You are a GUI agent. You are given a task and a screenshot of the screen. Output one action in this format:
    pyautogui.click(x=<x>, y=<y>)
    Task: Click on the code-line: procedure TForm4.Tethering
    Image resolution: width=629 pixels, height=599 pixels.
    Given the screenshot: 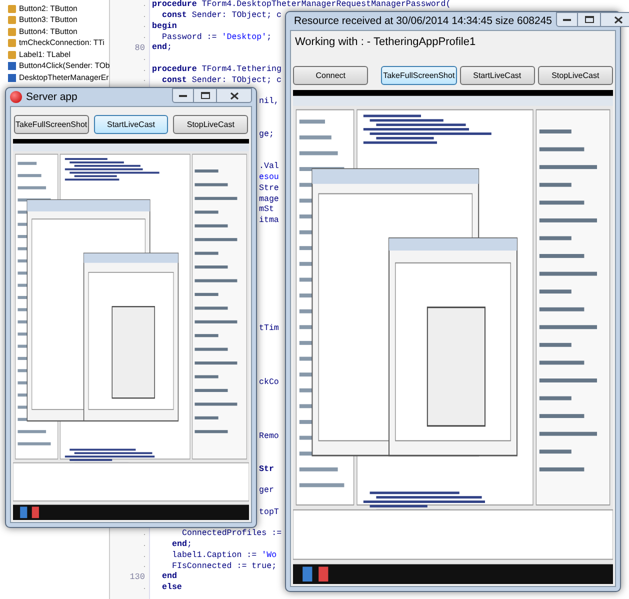 What is the action you would take?
    pyautogui.click(x=217, y=70)
    